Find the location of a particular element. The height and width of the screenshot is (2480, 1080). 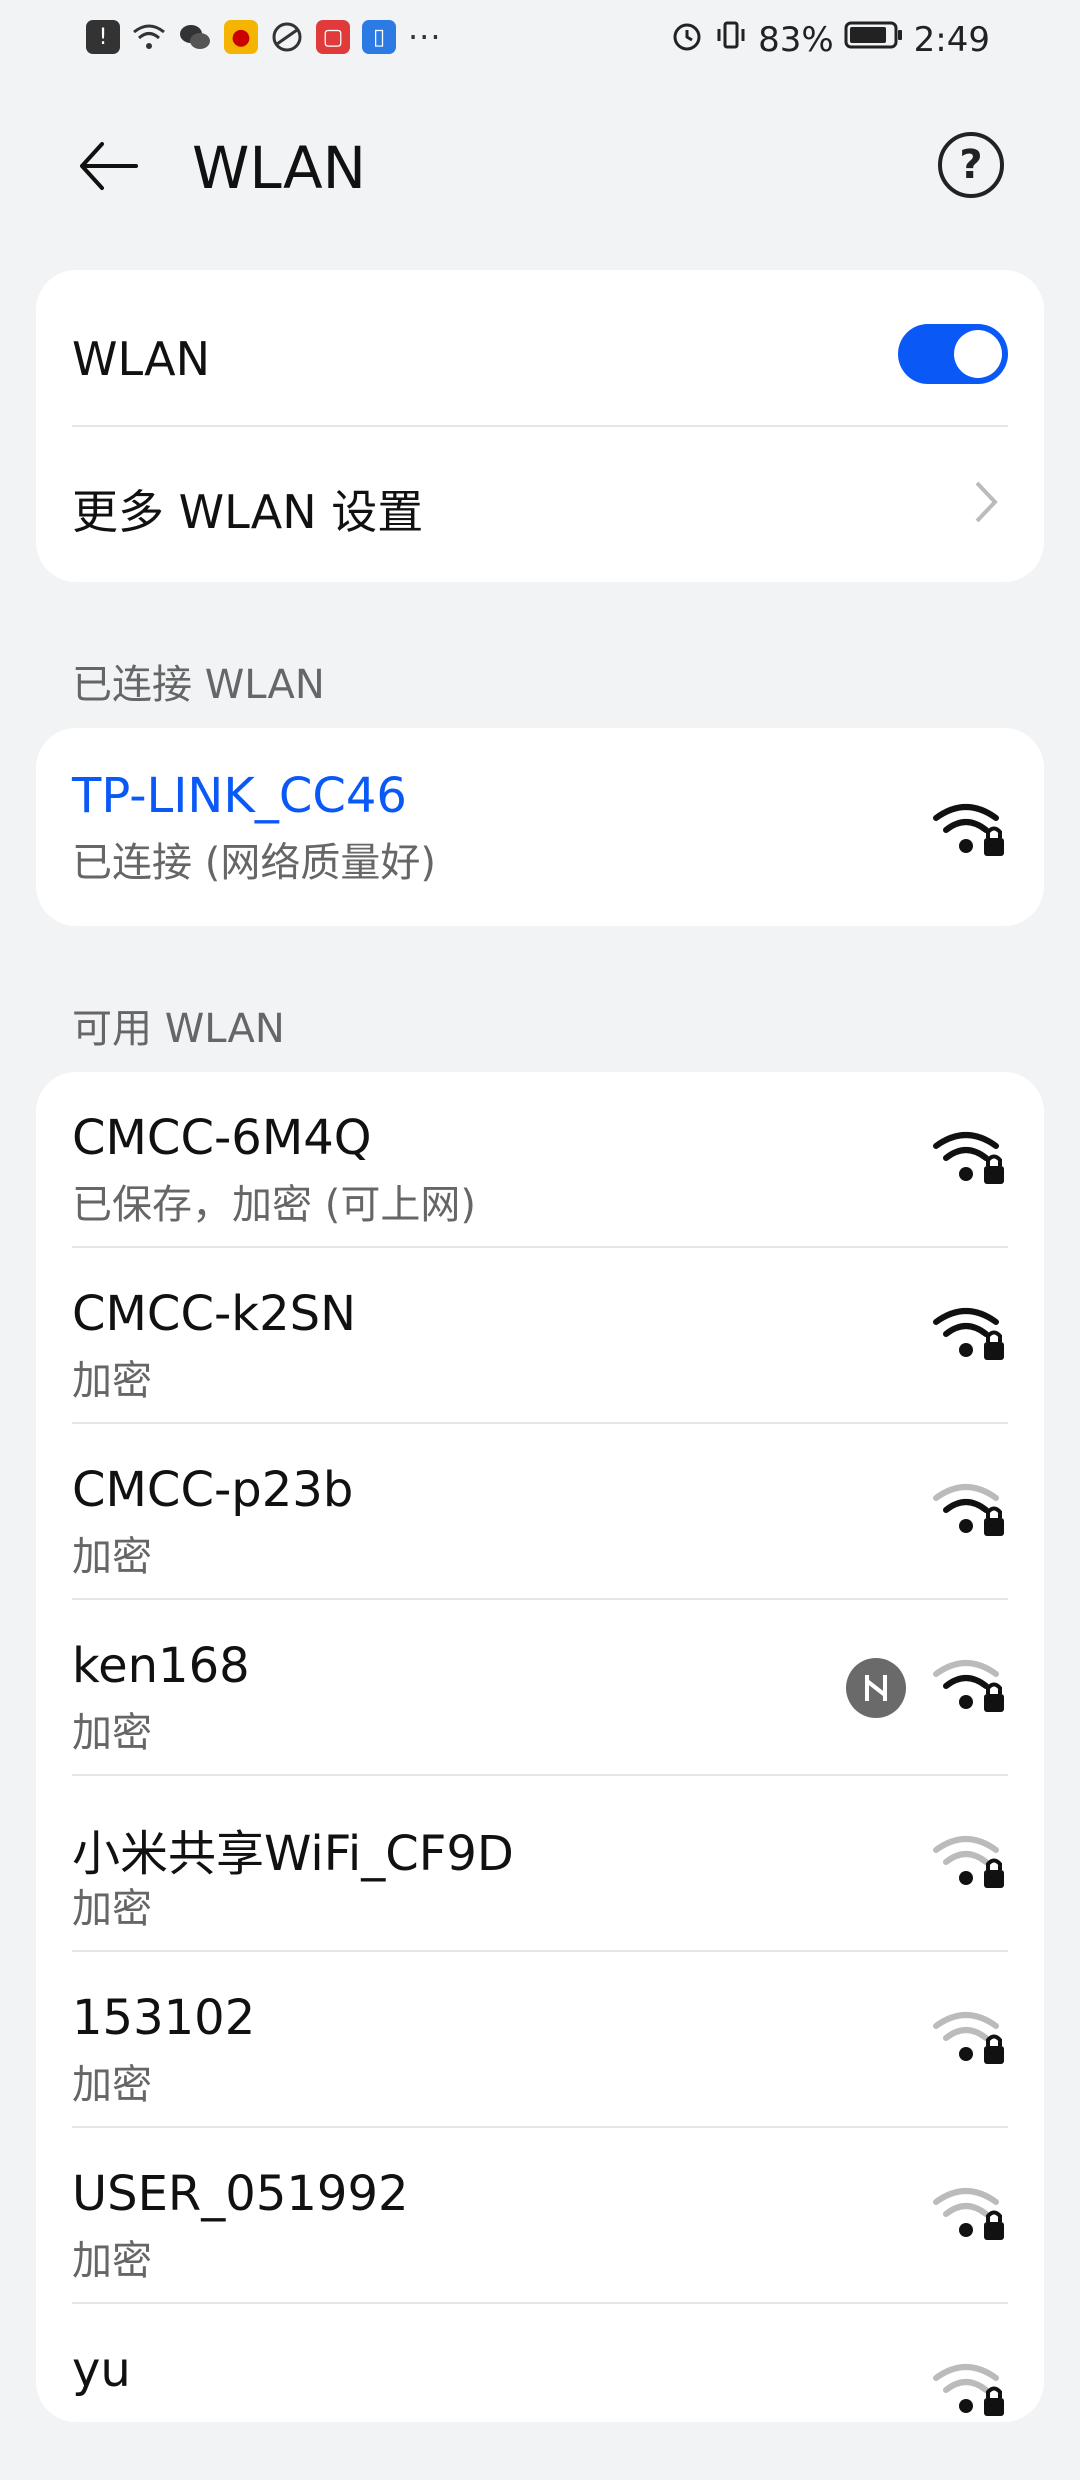

more-wlan-settings-row: 更多 WLAN 设置 is located at coordinates (540, 509).